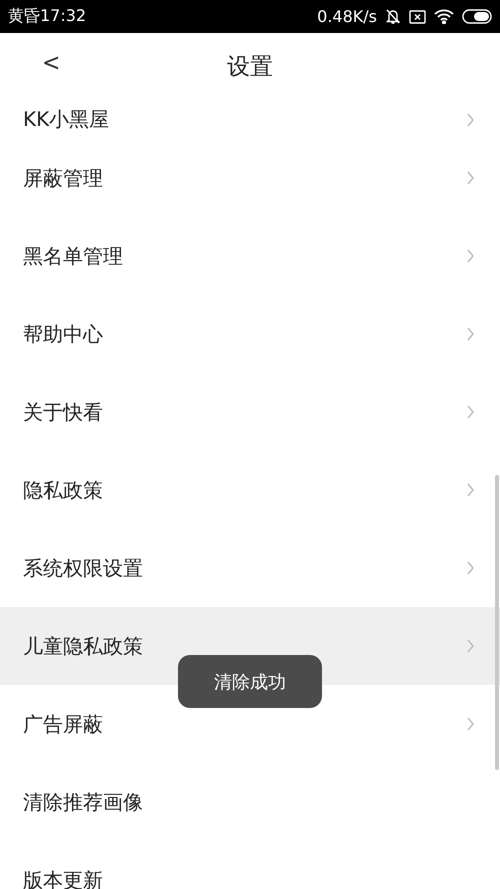 The height and width of the screenshot is (889, 500). I want to click on network-speed: 0.48K/s, so click(347, 16).